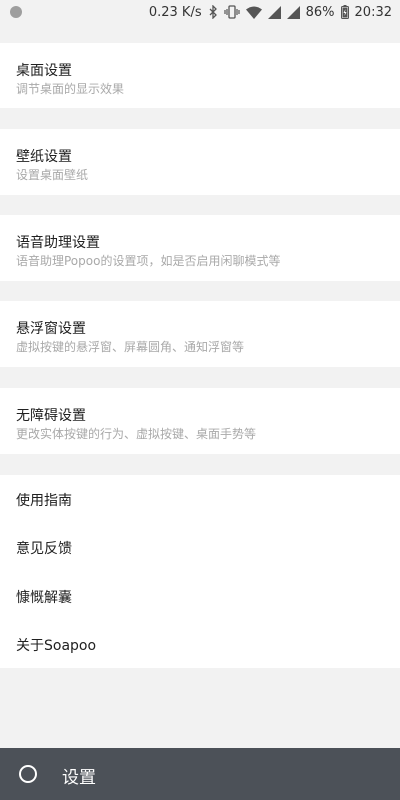 This screenshot has height=800, width=400. What do you see at coordinates (200, 248) in the screenshot?
I see `settings-card-voice-assistant: 语音助理设置 语音助理Popoo的设置项，如是否启用闲聊模式等` at bounding box center [200, 248].